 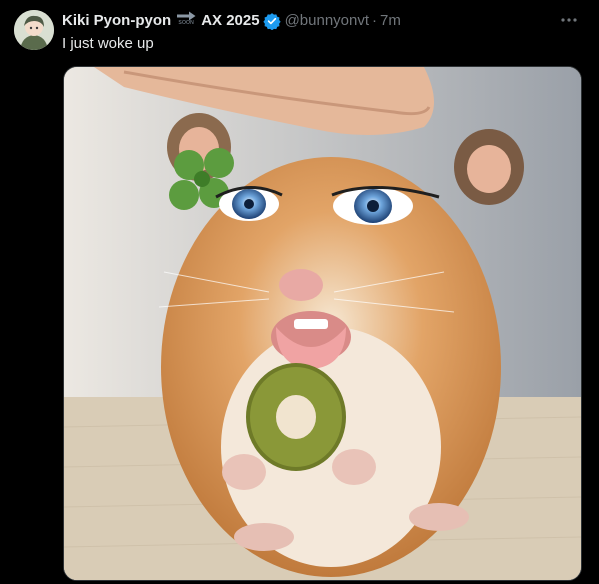 I want to click on avatar-image, so click(x=34, y=30).